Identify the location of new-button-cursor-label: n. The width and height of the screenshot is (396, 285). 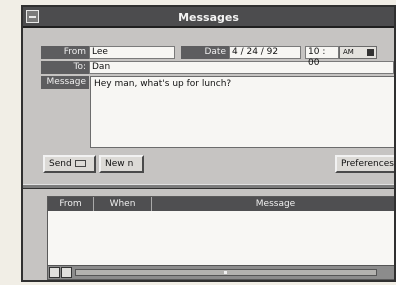
(130, 164).